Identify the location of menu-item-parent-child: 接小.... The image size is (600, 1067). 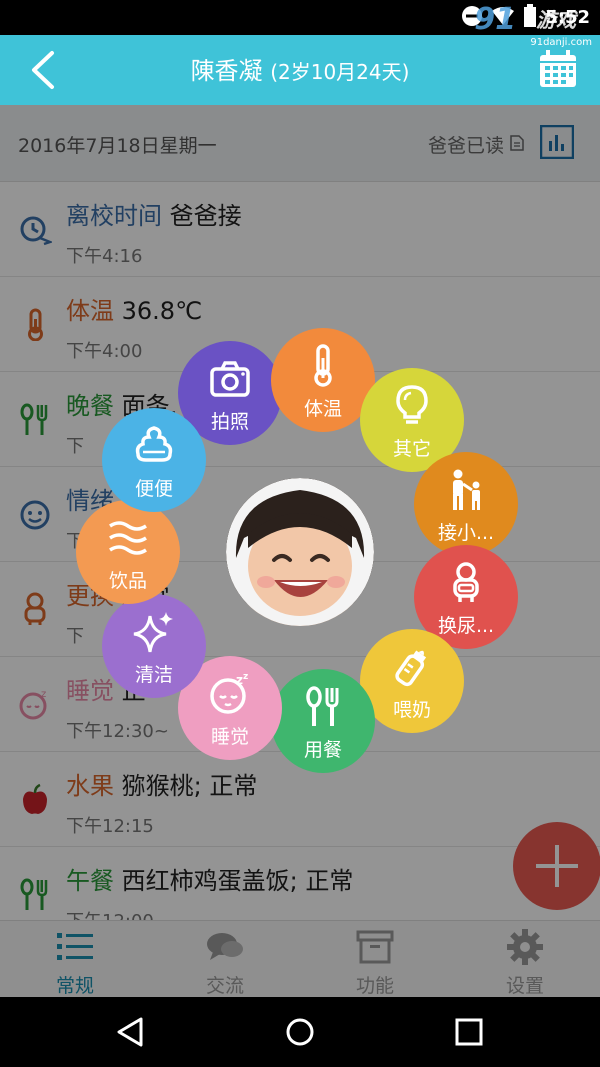
(466, 504).